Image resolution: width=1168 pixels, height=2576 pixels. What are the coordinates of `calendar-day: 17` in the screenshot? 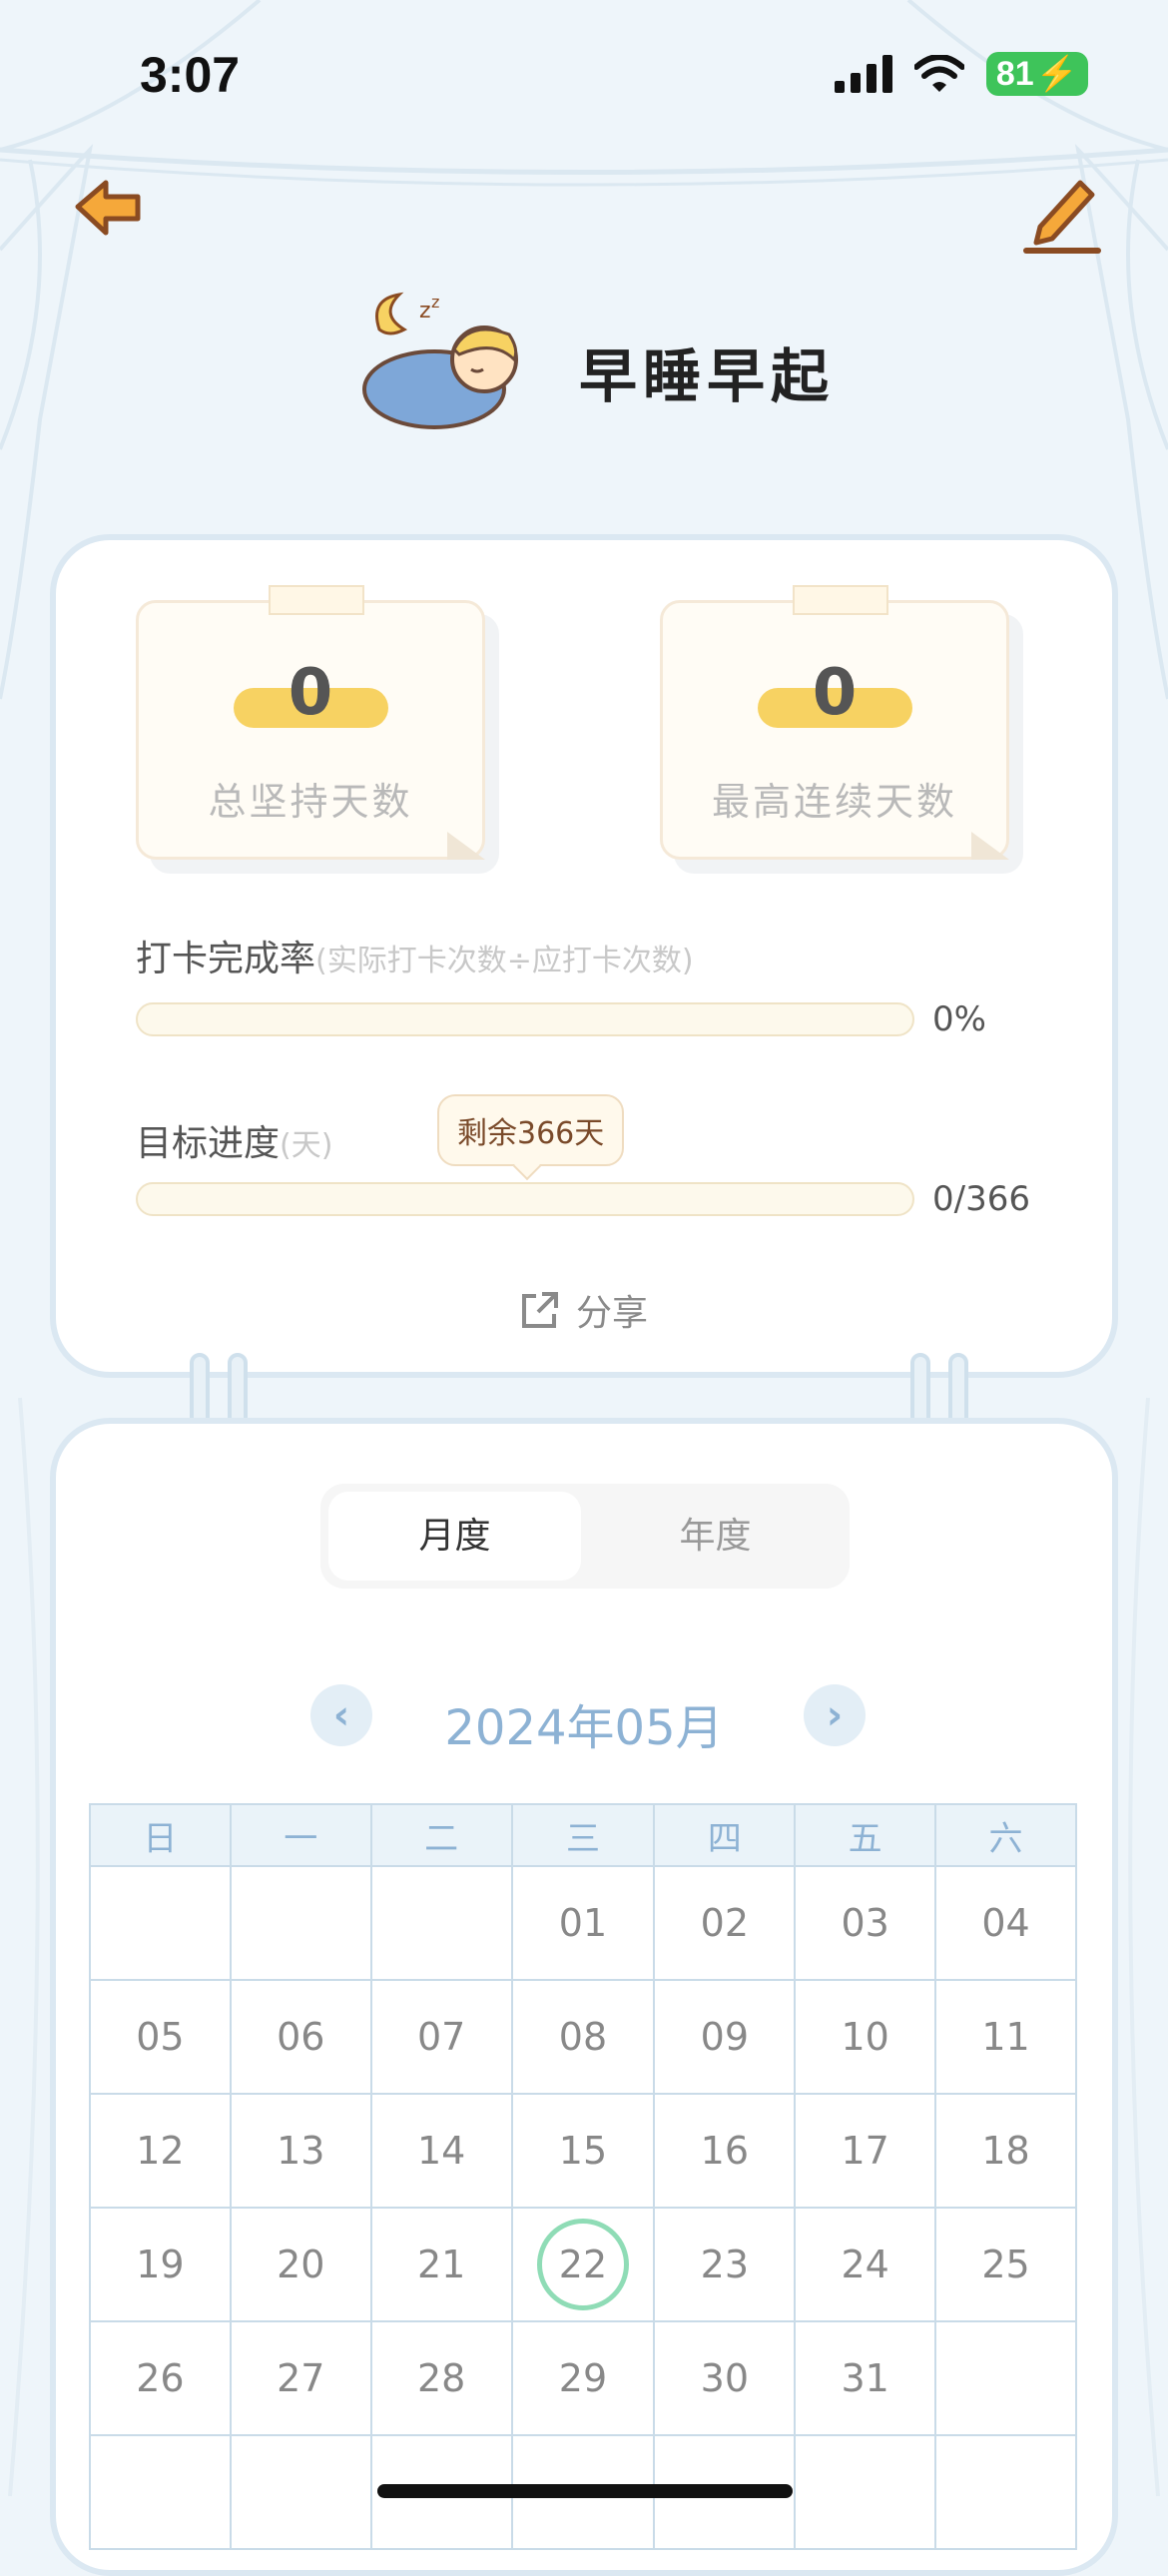 It's located at (865, 2151).